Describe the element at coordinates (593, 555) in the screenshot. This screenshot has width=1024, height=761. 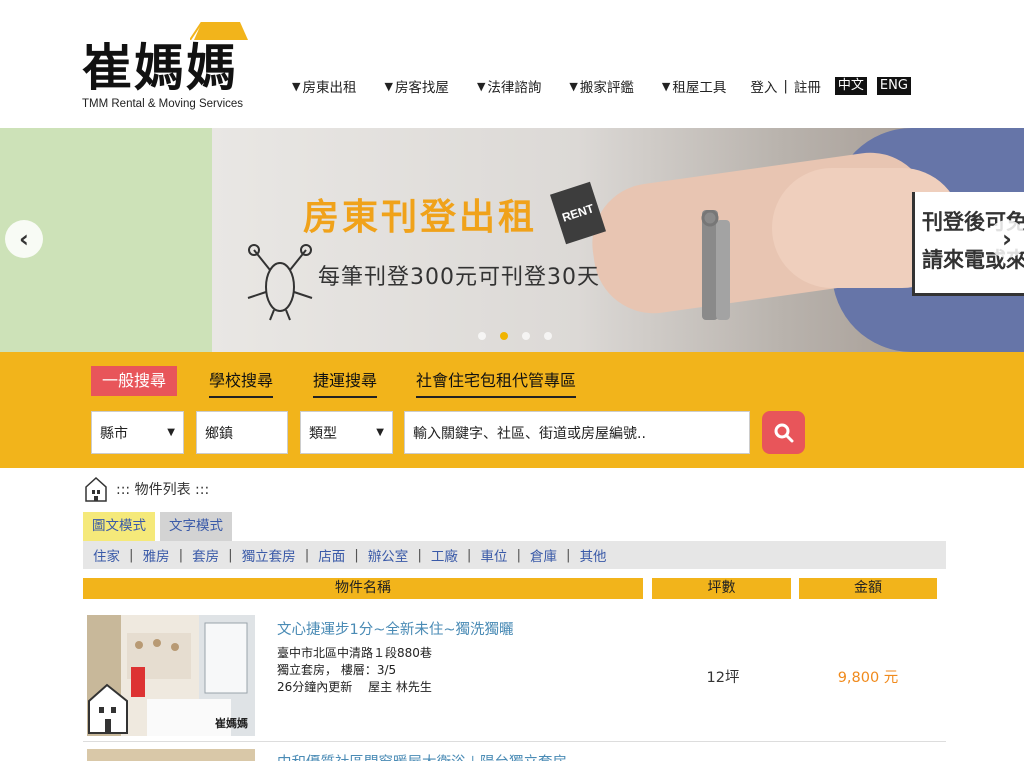
I see `category-other: 其他` at that location.